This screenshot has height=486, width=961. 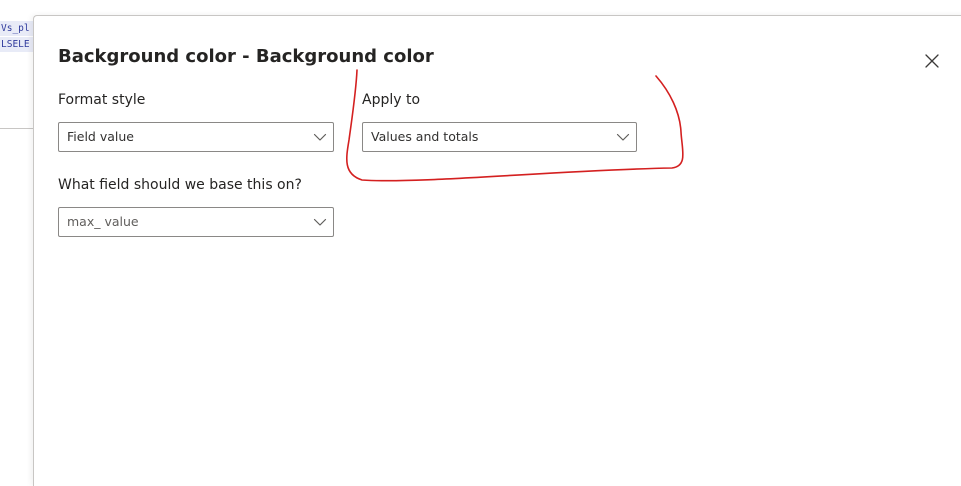 What do you see at coordinates (180, 185) in the screenshot?
I see `base-field-label: What field should we base this on?` at bounding box center [180, 185].